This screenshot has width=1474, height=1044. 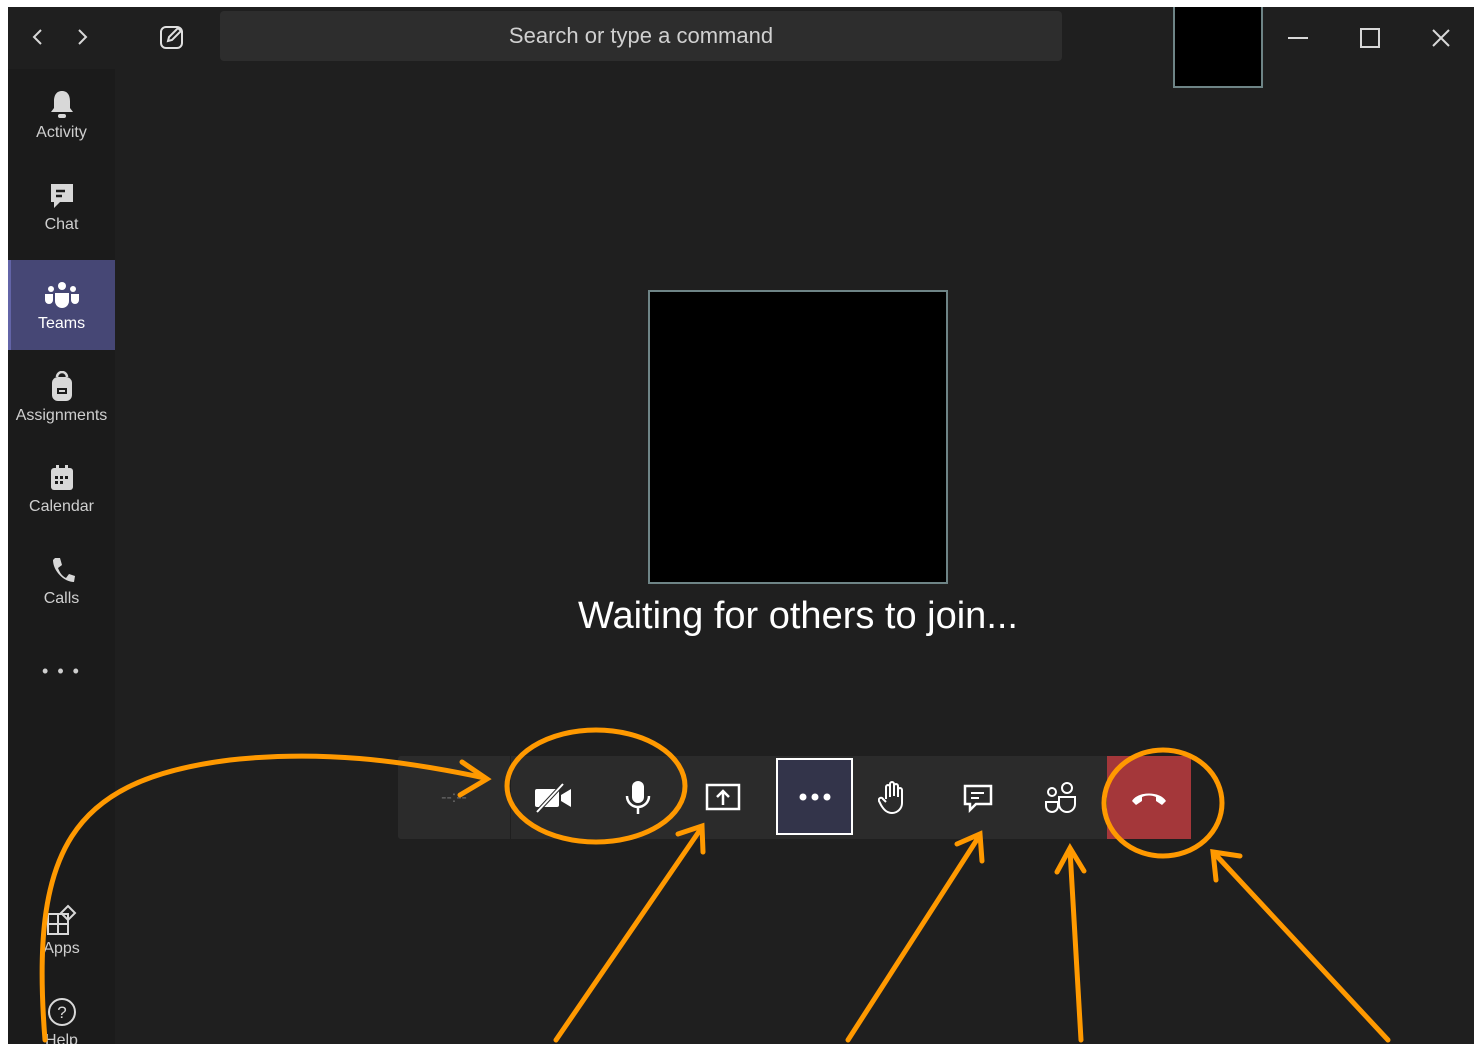 What do you see at coordinates (61, 415) in the screenshot?
I see `rail-label-assignments: Assignments` at bounding box center [61, 415].